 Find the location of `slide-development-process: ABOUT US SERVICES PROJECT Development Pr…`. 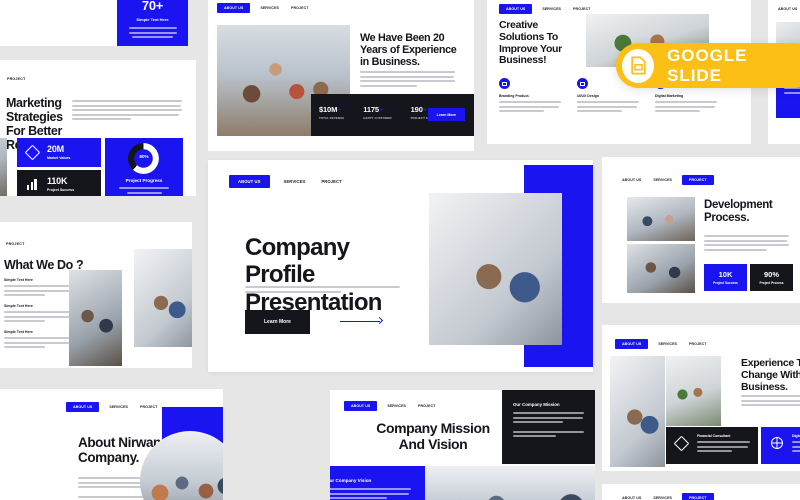

slide-development-process: ABOUT US SERVICES PROJECT Development Pr… is located at coordinates (701, 230).